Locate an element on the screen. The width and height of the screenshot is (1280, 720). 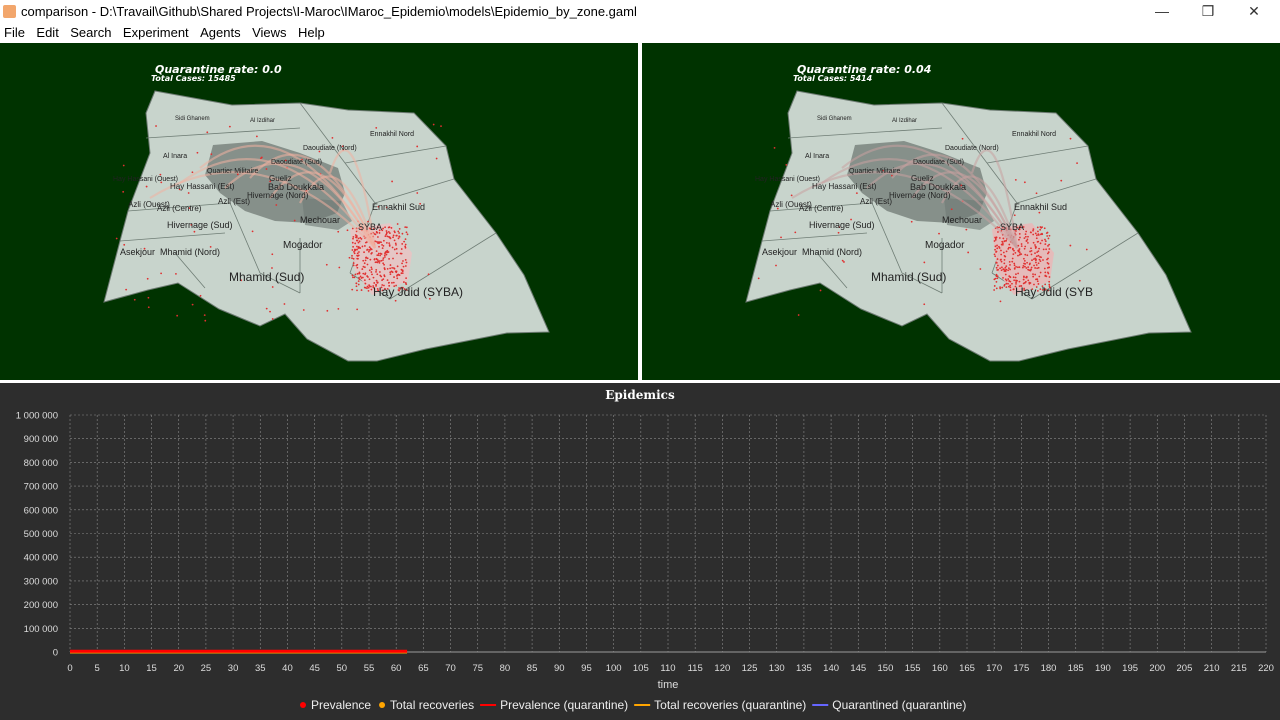
menu-file: File is located at coordinates (14, 31).